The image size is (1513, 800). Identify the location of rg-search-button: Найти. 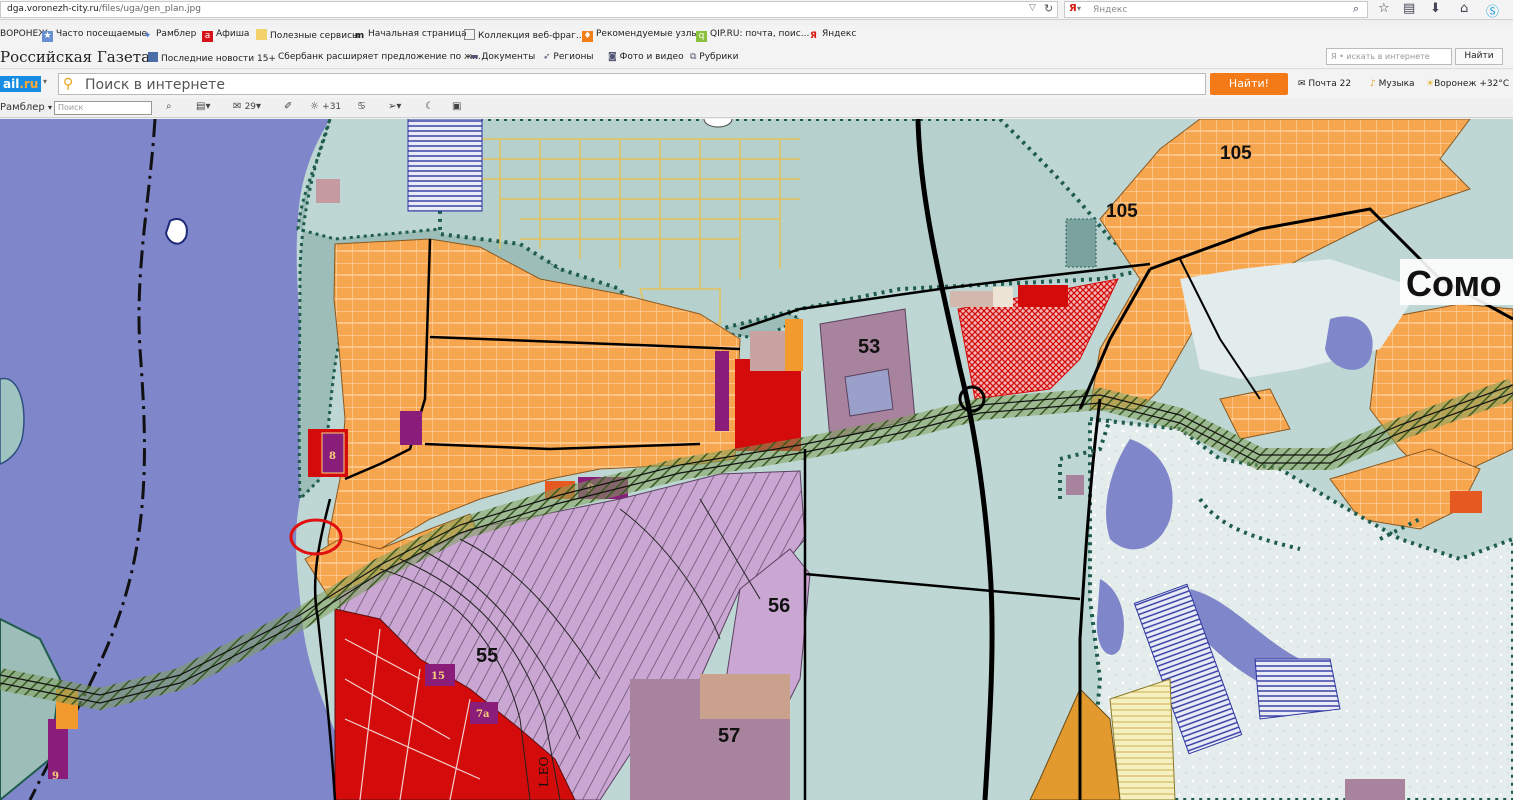
(1479, 56).